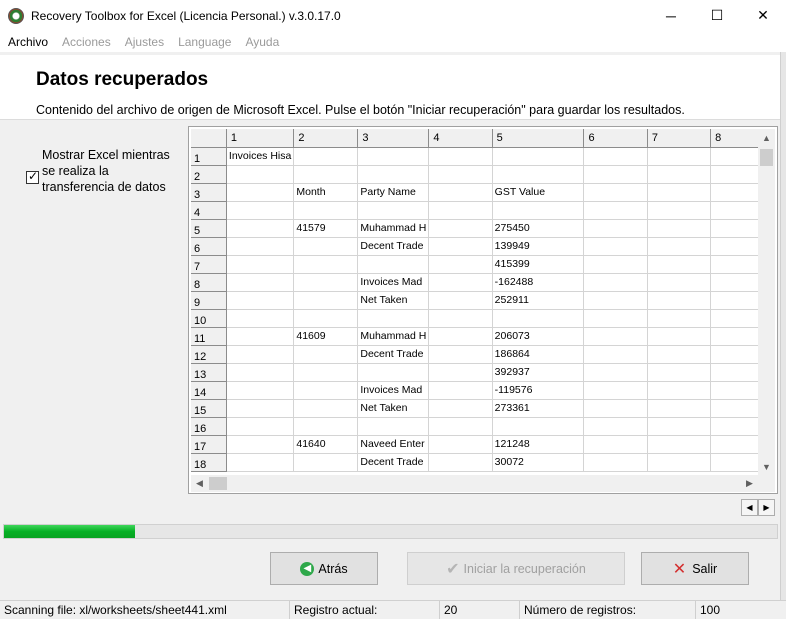 This screenshot has width=786, height=619. I want to click on row-header: 18, so click(209, 462).